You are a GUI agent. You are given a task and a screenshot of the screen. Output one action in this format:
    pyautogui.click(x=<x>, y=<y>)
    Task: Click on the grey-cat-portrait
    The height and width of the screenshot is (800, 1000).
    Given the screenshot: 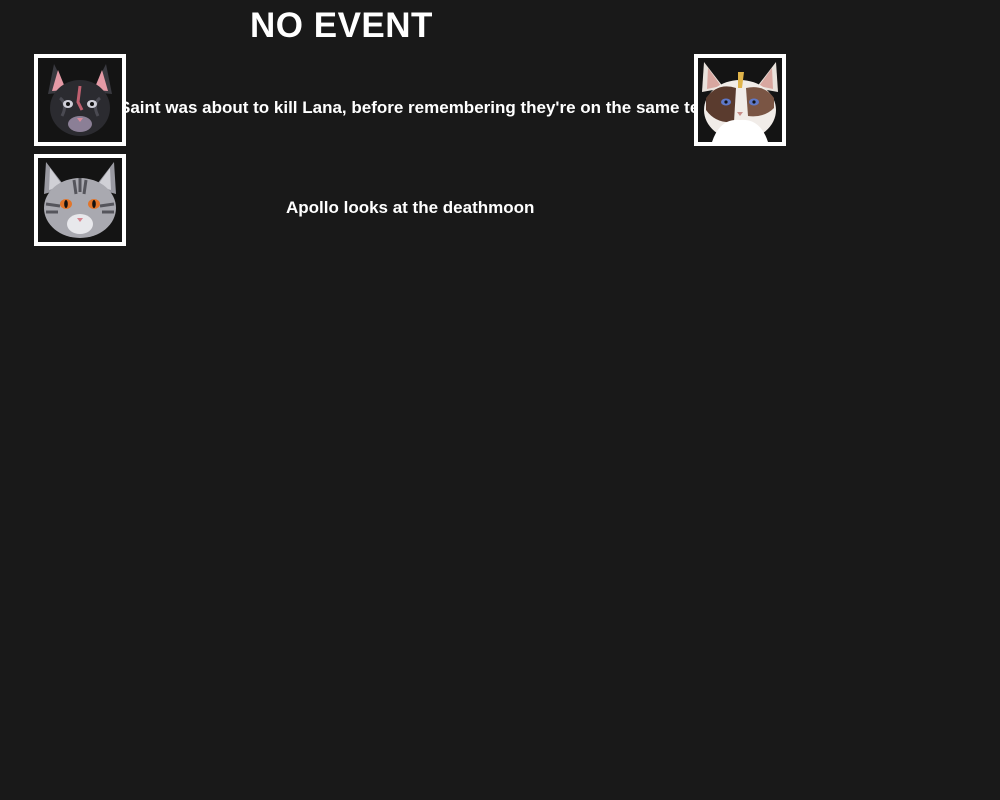 What is the action you would take?
    pyautogui.click(x=80, y=200)
    